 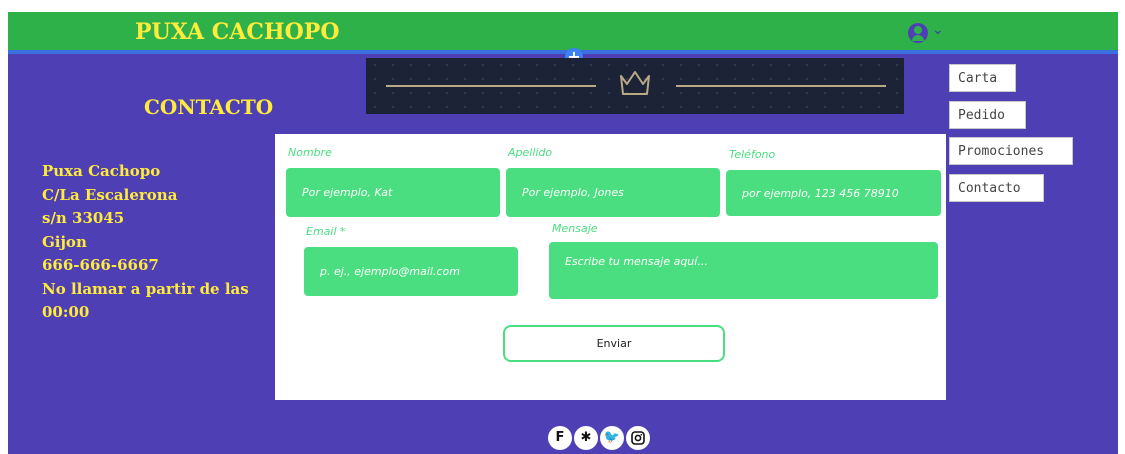 What do you see at coordinates (752, 154) in the screenshot?
I see `telefono-label: Teléfono` at bounding box center [752, 154].